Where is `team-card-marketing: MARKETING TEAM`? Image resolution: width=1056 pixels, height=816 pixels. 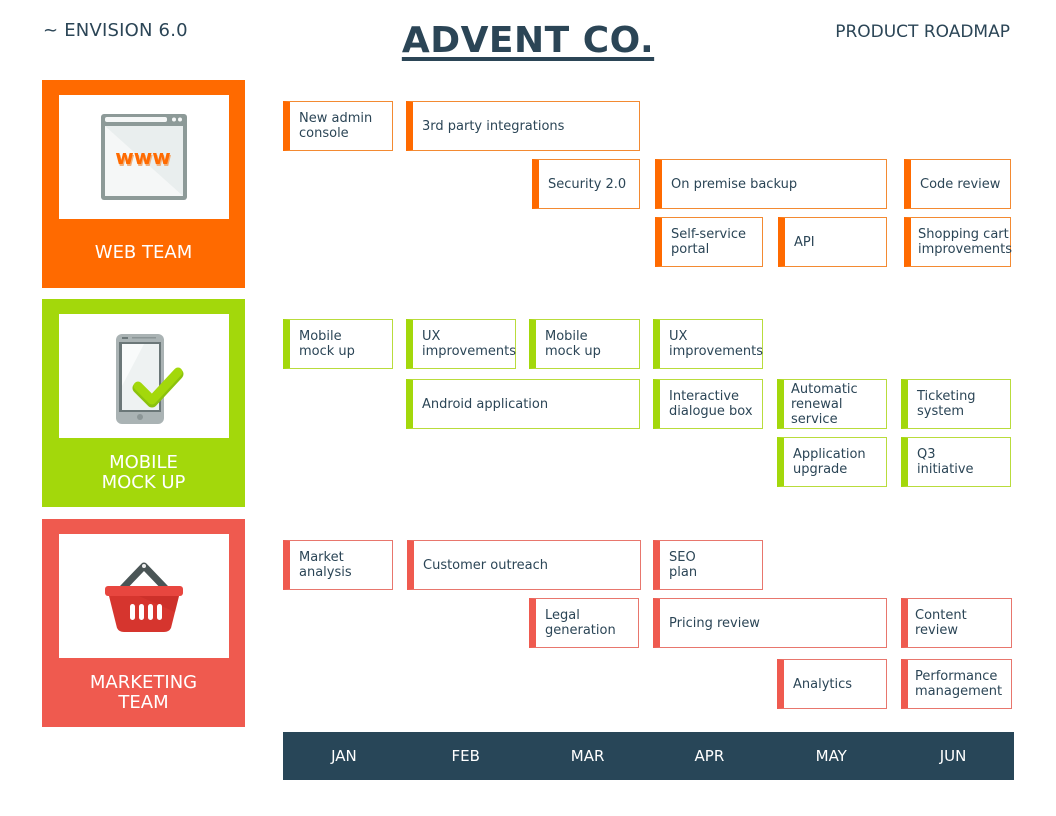
team-card-marketing: MARKETING TEAM is located at coordinates (143, 623).